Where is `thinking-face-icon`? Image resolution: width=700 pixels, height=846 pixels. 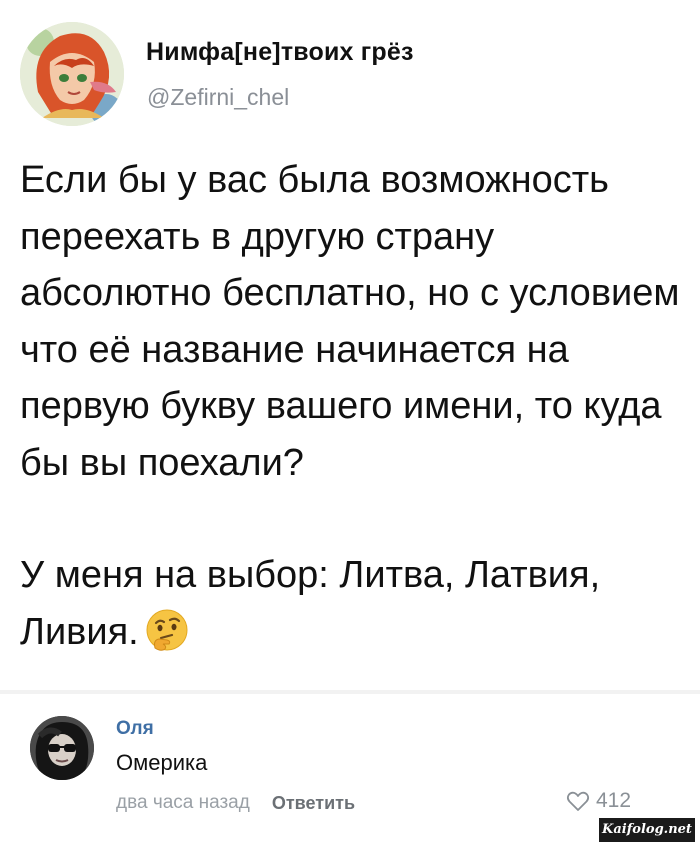
thinking-face-icon is located at coordinates (167, 630).